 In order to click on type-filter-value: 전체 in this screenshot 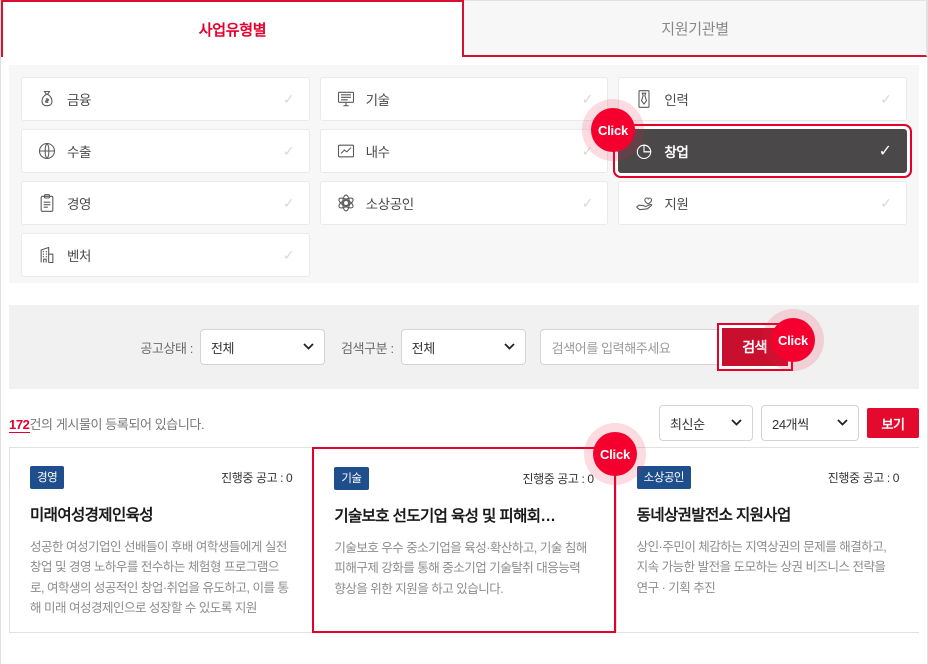, I will do `click(423, 348)`.